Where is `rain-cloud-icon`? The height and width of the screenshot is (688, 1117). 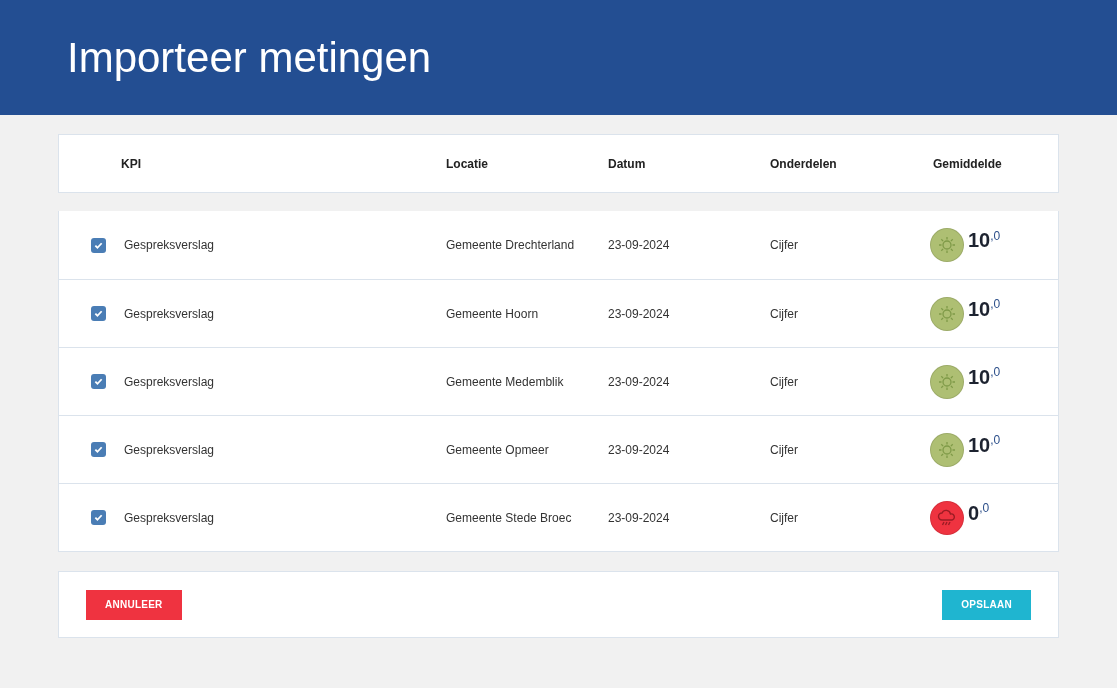
rain-cloud-icon is located at coordinates (947, 517).